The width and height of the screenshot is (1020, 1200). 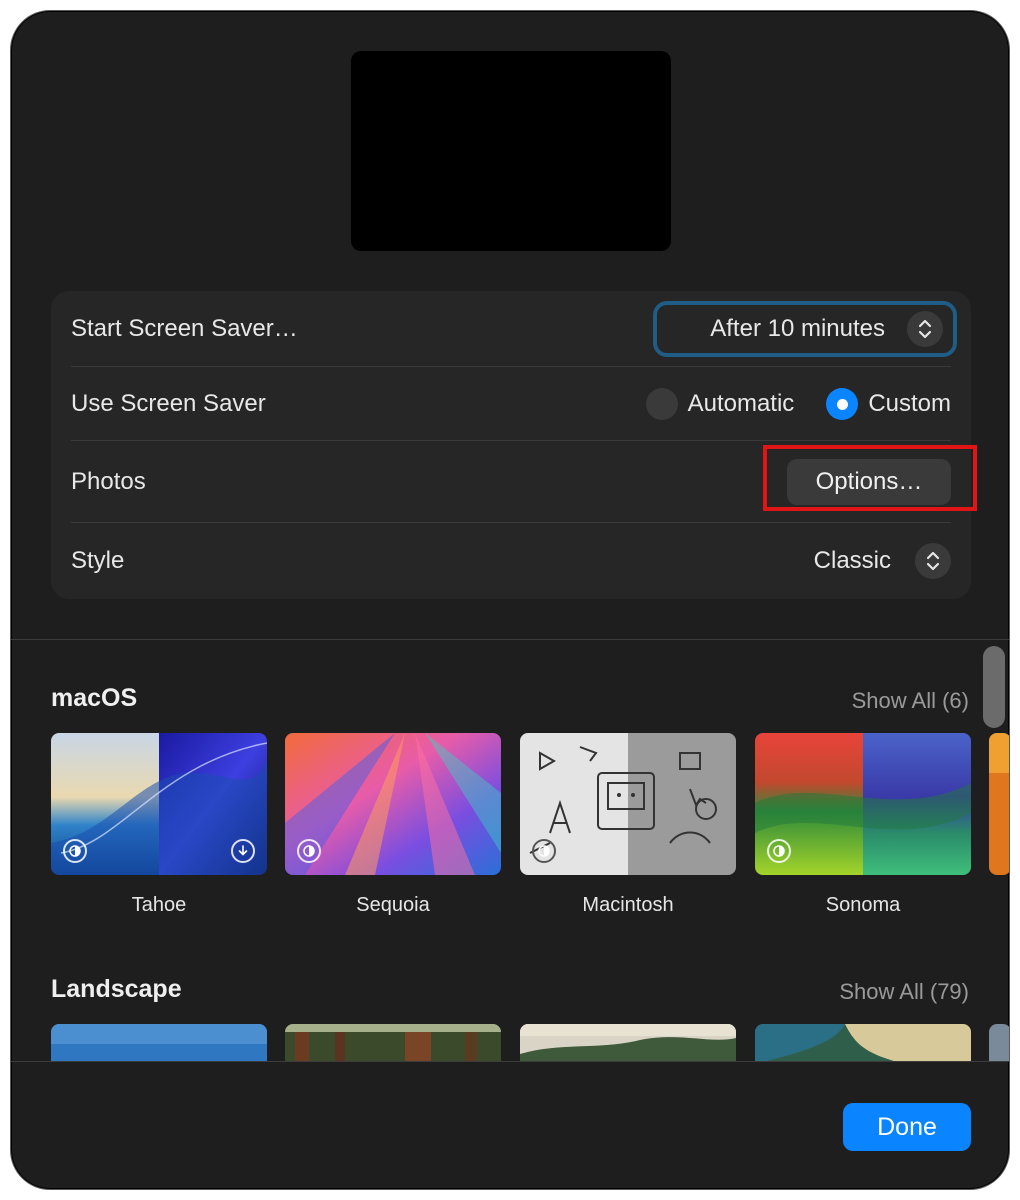 I want to click on thumbnail-label-tahoe: Tahoe, so click(x=159, y=905).